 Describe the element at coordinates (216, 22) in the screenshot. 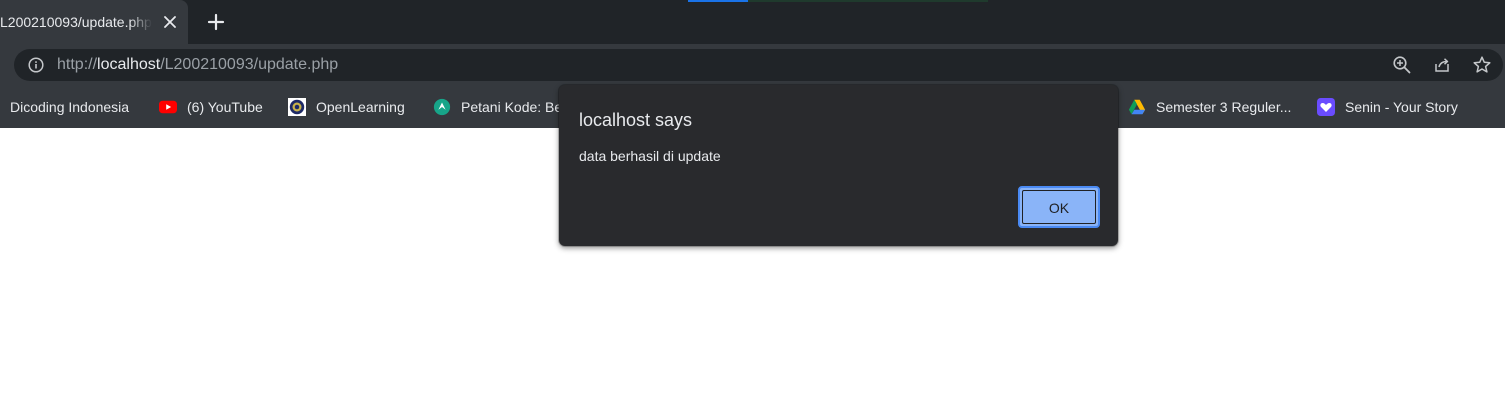

I see `new-tab-plus-icon` at that location.